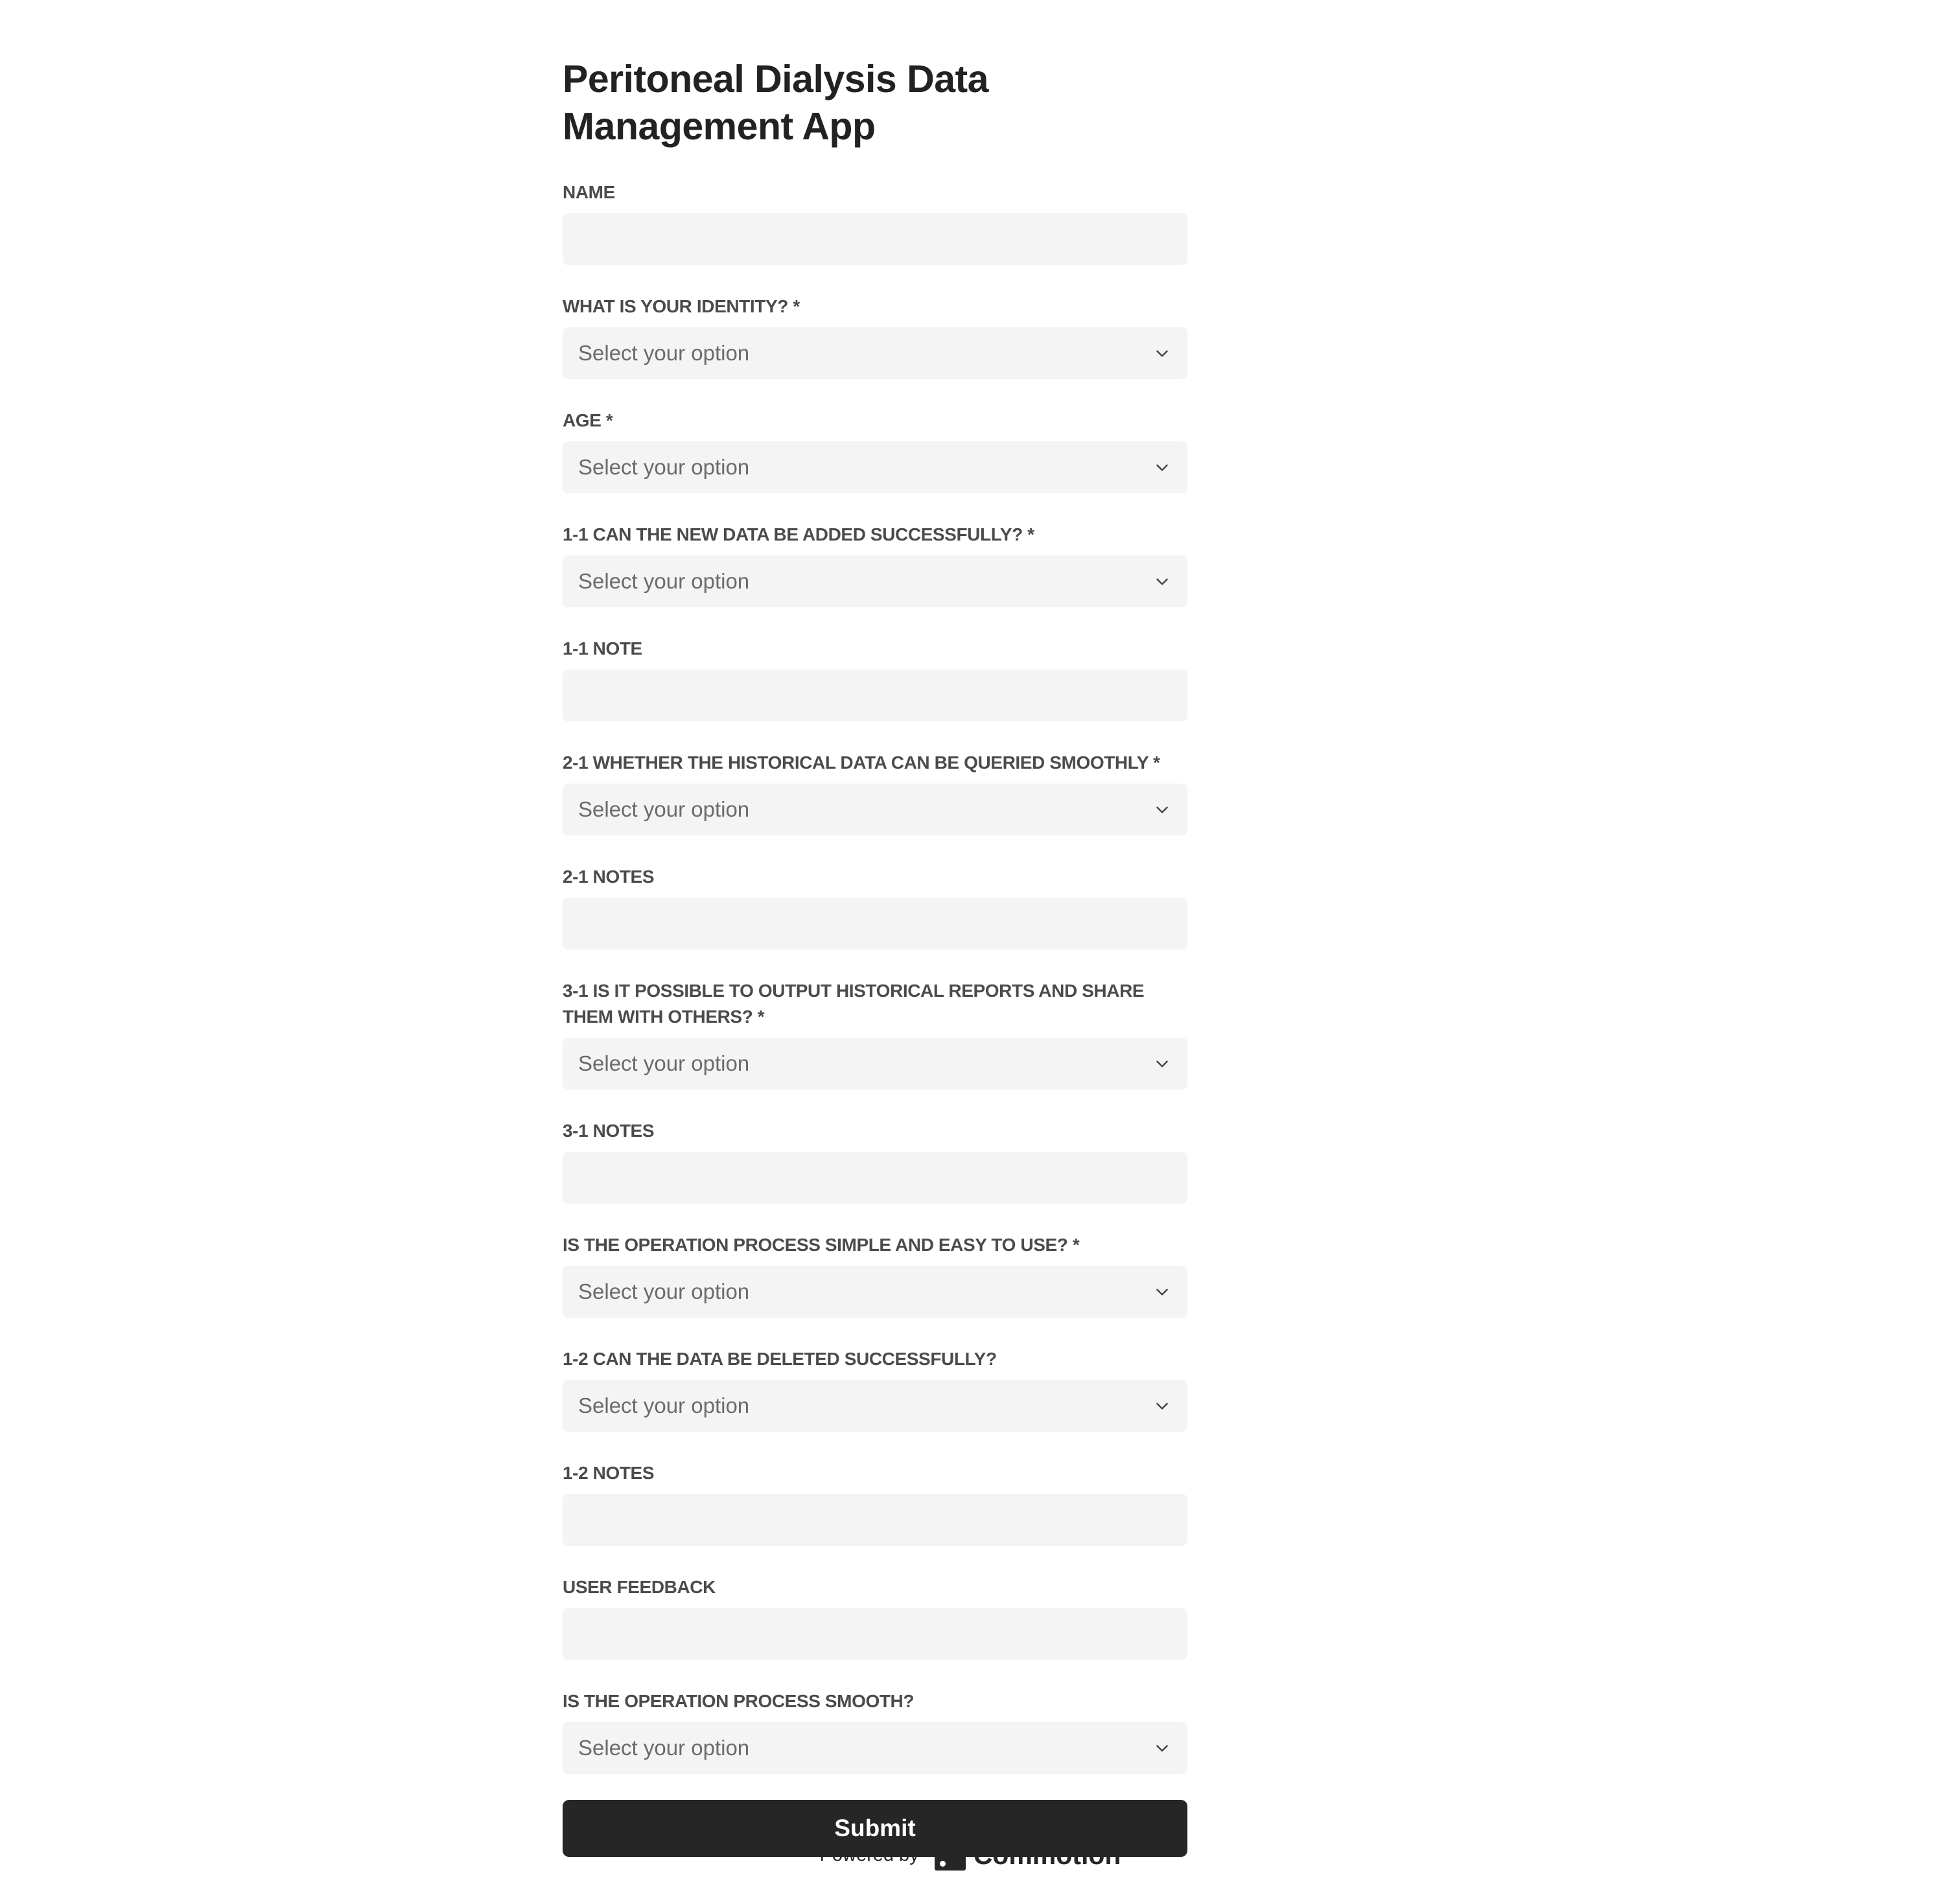 The image size is (1960, 1877). Describe the element at coordinates (589, 192) in the screenshot. I see `field-label: NAME` at that location.